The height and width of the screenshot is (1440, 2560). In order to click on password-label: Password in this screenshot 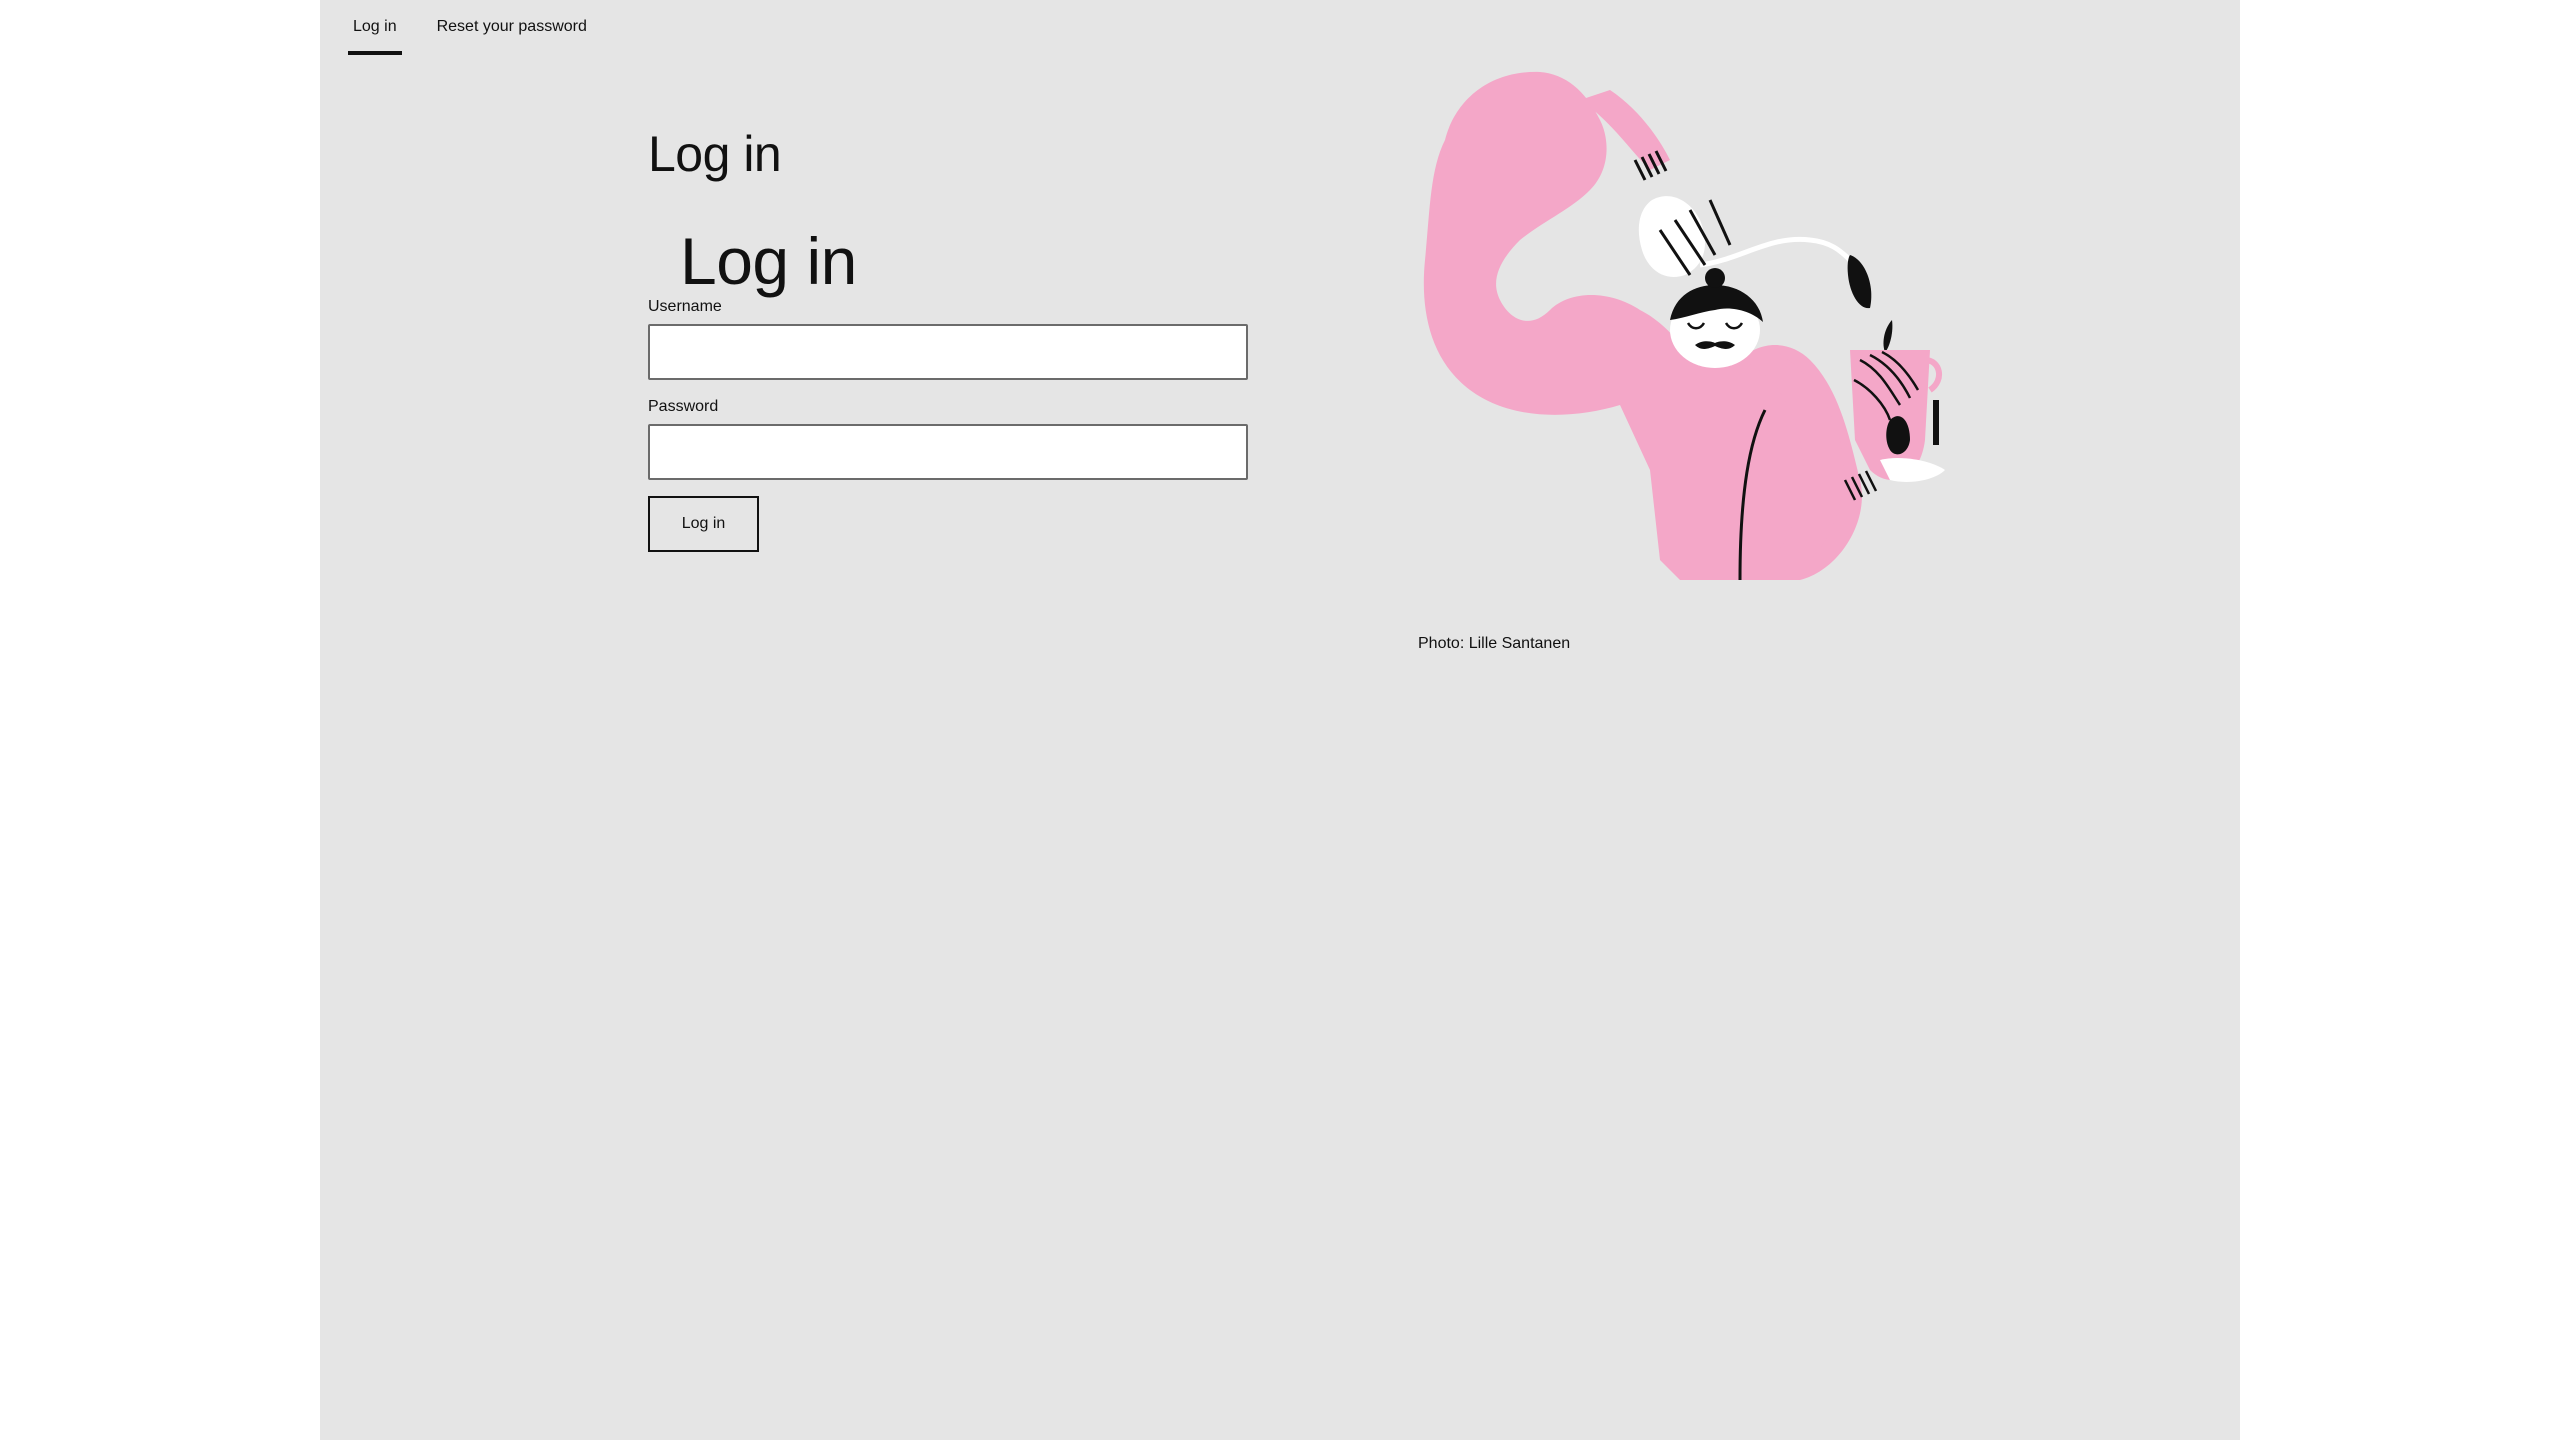, I will do `click(683, 406)`.